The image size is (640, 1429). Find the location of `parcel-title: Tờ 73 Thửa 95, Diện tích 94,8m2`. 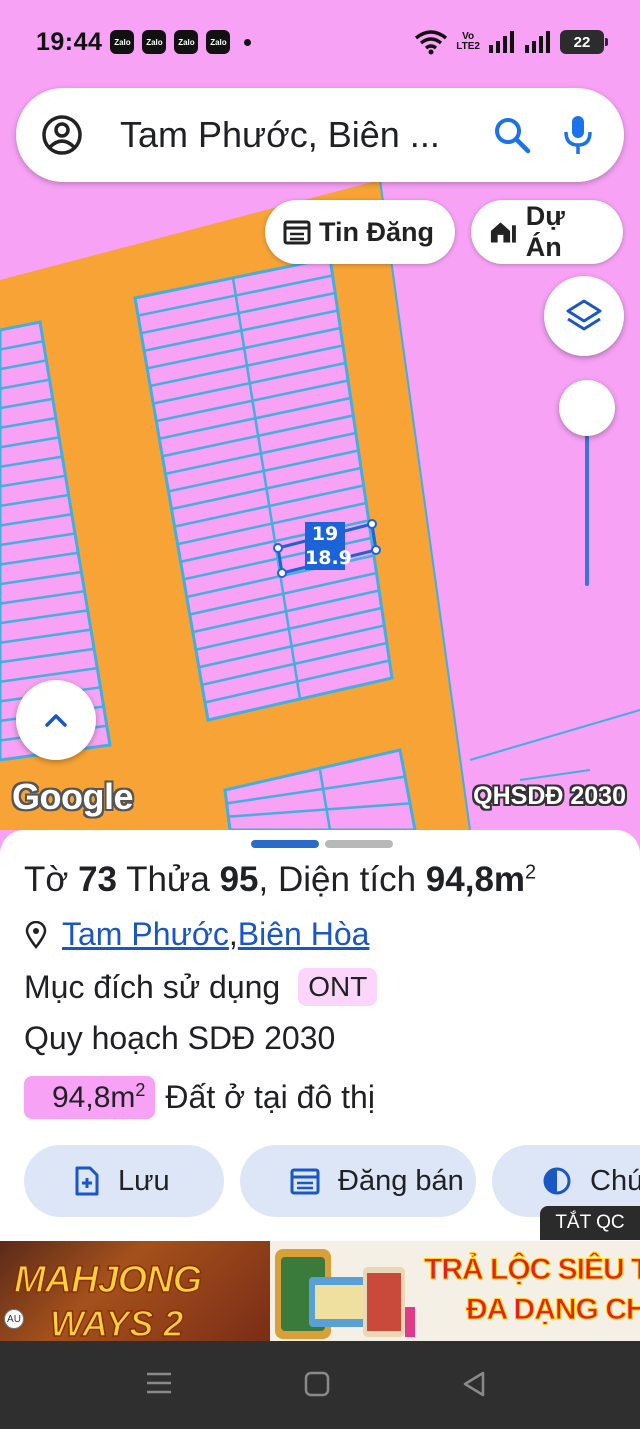

parcel-title: Tờ 73 Thửa 95, Diện tích 94,8m2 is located at coordinates (280, 880).